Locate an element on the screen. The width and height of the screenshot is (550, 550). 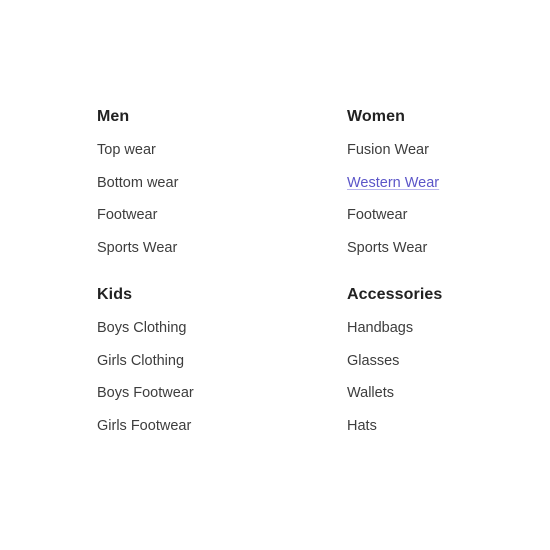
list-item: Handbags is located at coordinates (422, 334).